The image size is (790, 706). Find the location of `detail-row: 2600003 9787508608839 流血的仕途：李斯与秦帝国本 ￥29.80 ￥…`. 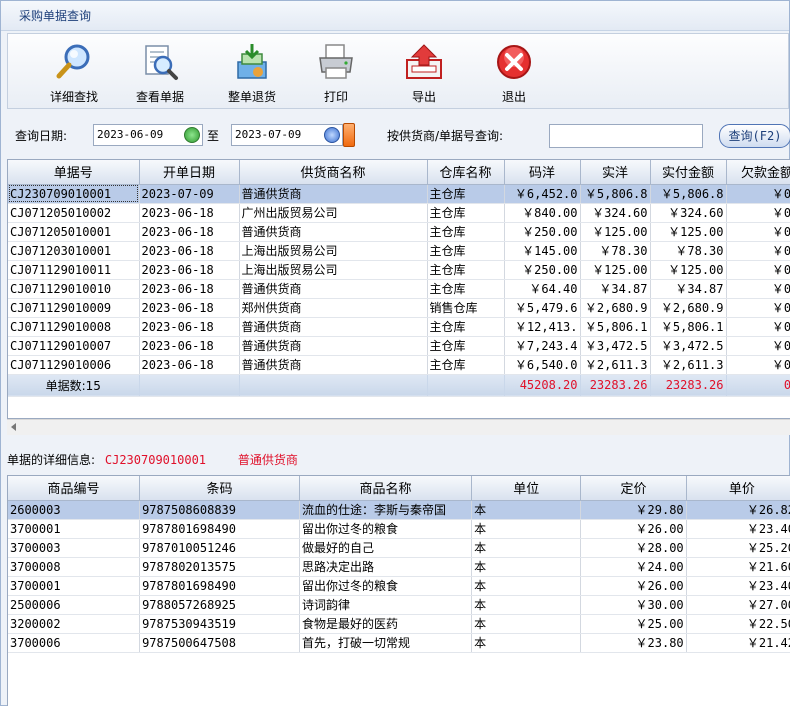

detail-row: 2600003 9787508608839 流血的仕途：李斯与秦帝国本 ￥29.80 ￥… is located at coordinates (399, 510).